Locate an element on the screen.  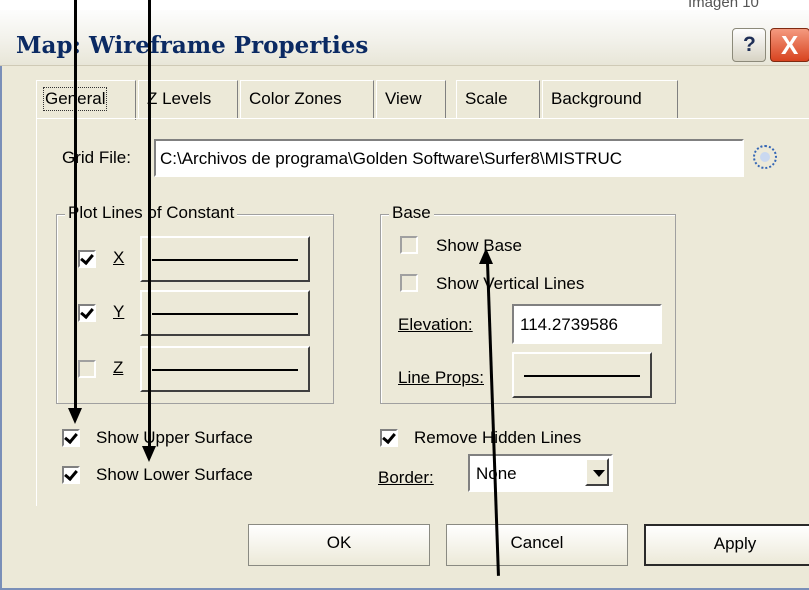
show-lower-surface-label: Show Lower Surface is located at coordinates (174, 474).